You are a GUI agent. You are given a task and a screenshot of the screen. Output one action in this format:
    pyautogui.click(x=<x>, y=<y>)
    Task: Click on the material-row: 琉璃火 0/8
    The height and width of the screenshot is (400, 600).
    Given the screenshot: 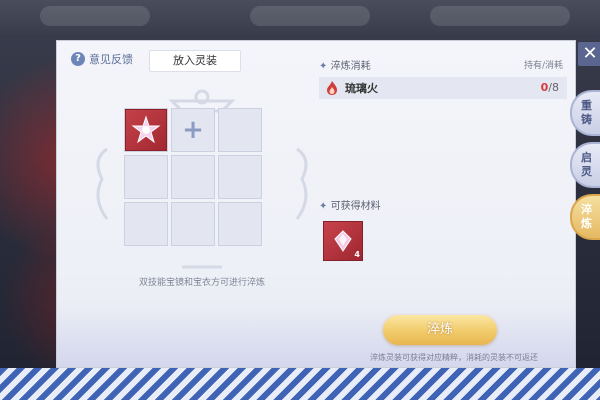 What is the action you would take?
    pyautogui.click(x=443, y=88)
    